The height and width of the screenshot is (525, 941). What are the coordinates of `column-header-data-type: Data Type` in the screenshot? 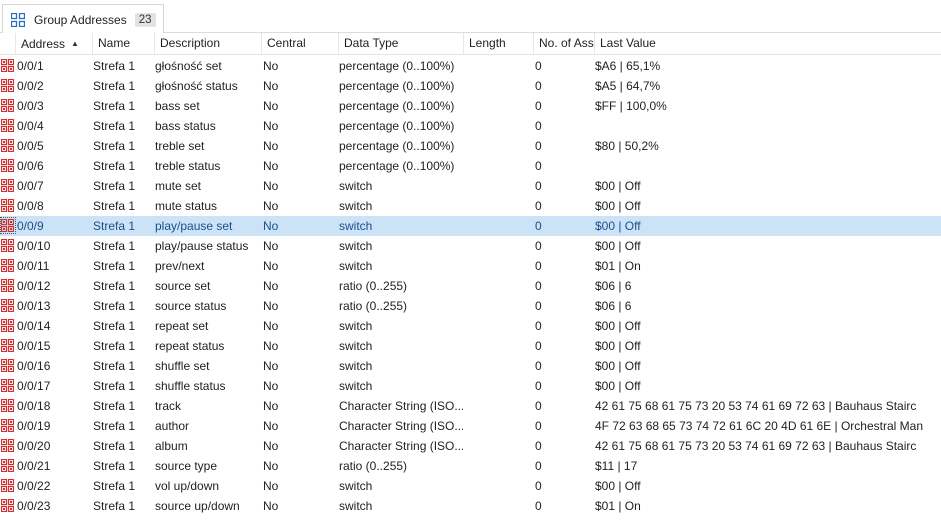 It's located at (401, 44).